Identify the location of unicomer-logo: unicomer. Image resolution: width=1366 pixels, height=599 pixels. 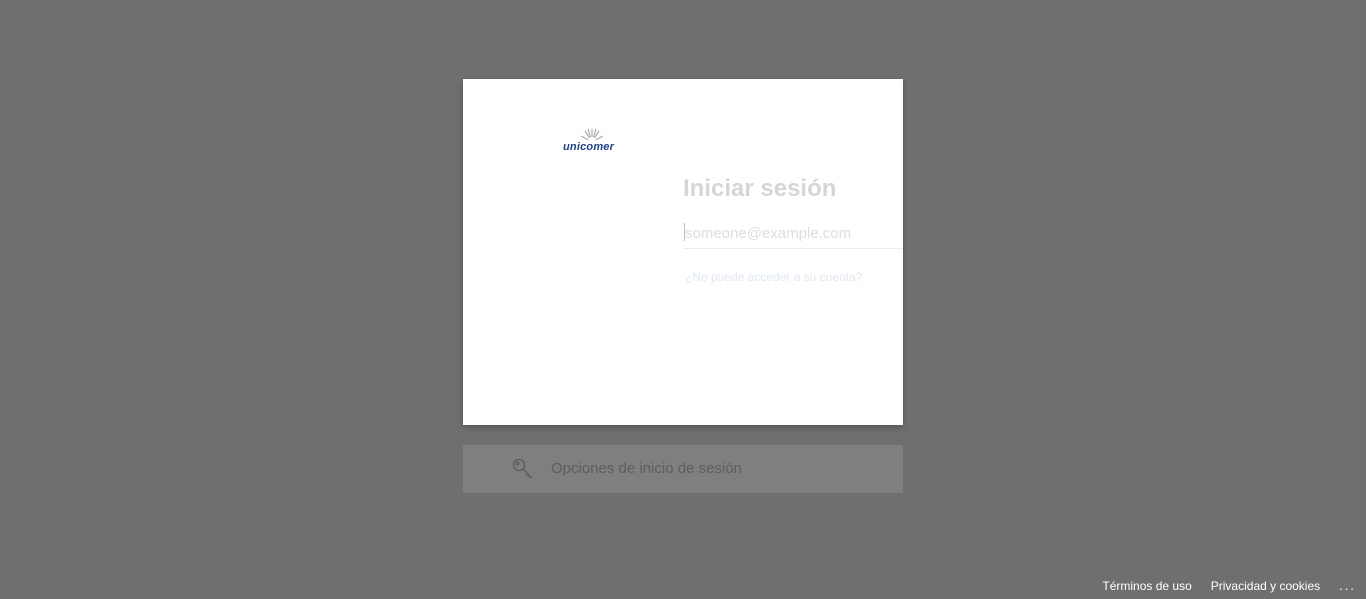
(592, 142).